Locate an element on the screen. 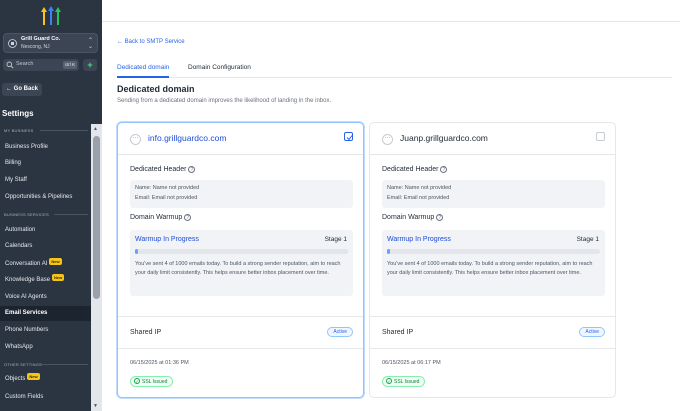 Image resolution: width=680 pixels, height=411 pixels. app-logo-icon is located at coordinates (51, 15).